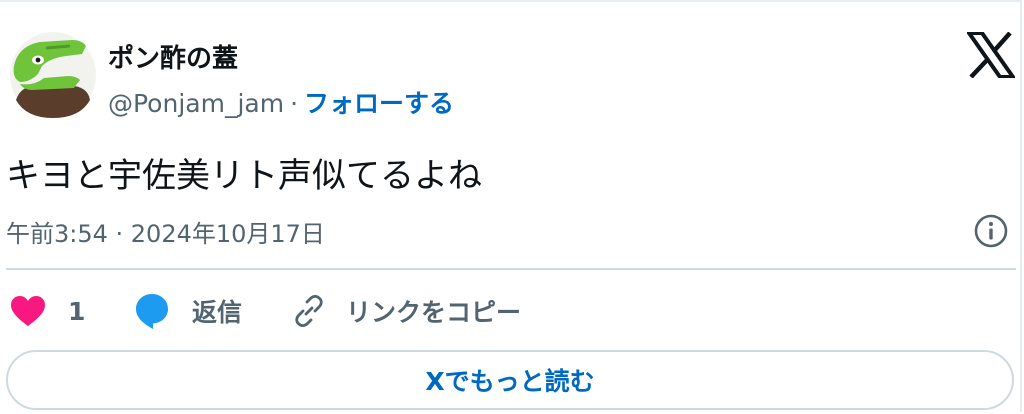  I want to click on info-icon, so click(991, 231).